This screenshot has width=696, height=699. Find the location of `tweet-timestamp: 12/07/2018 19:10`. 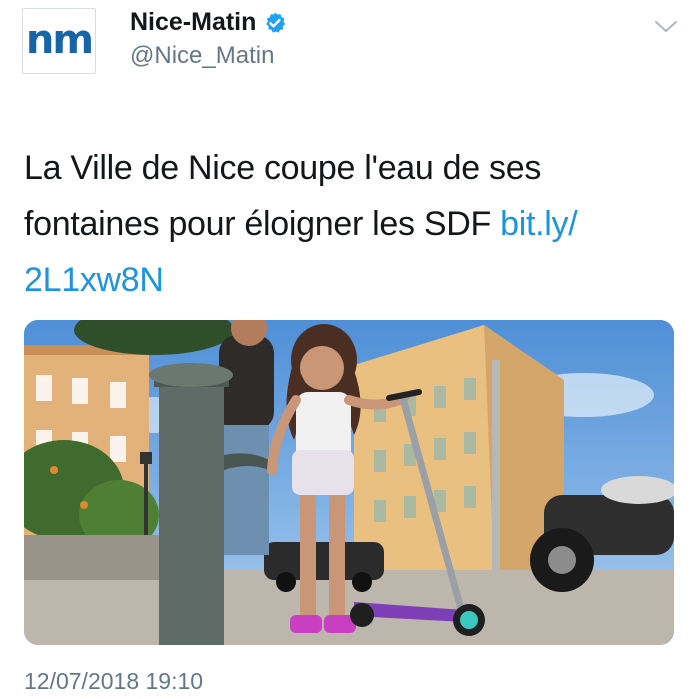

tweet-timestamp: 12/07/2018 19:10 is located at coordinates (113, 681).